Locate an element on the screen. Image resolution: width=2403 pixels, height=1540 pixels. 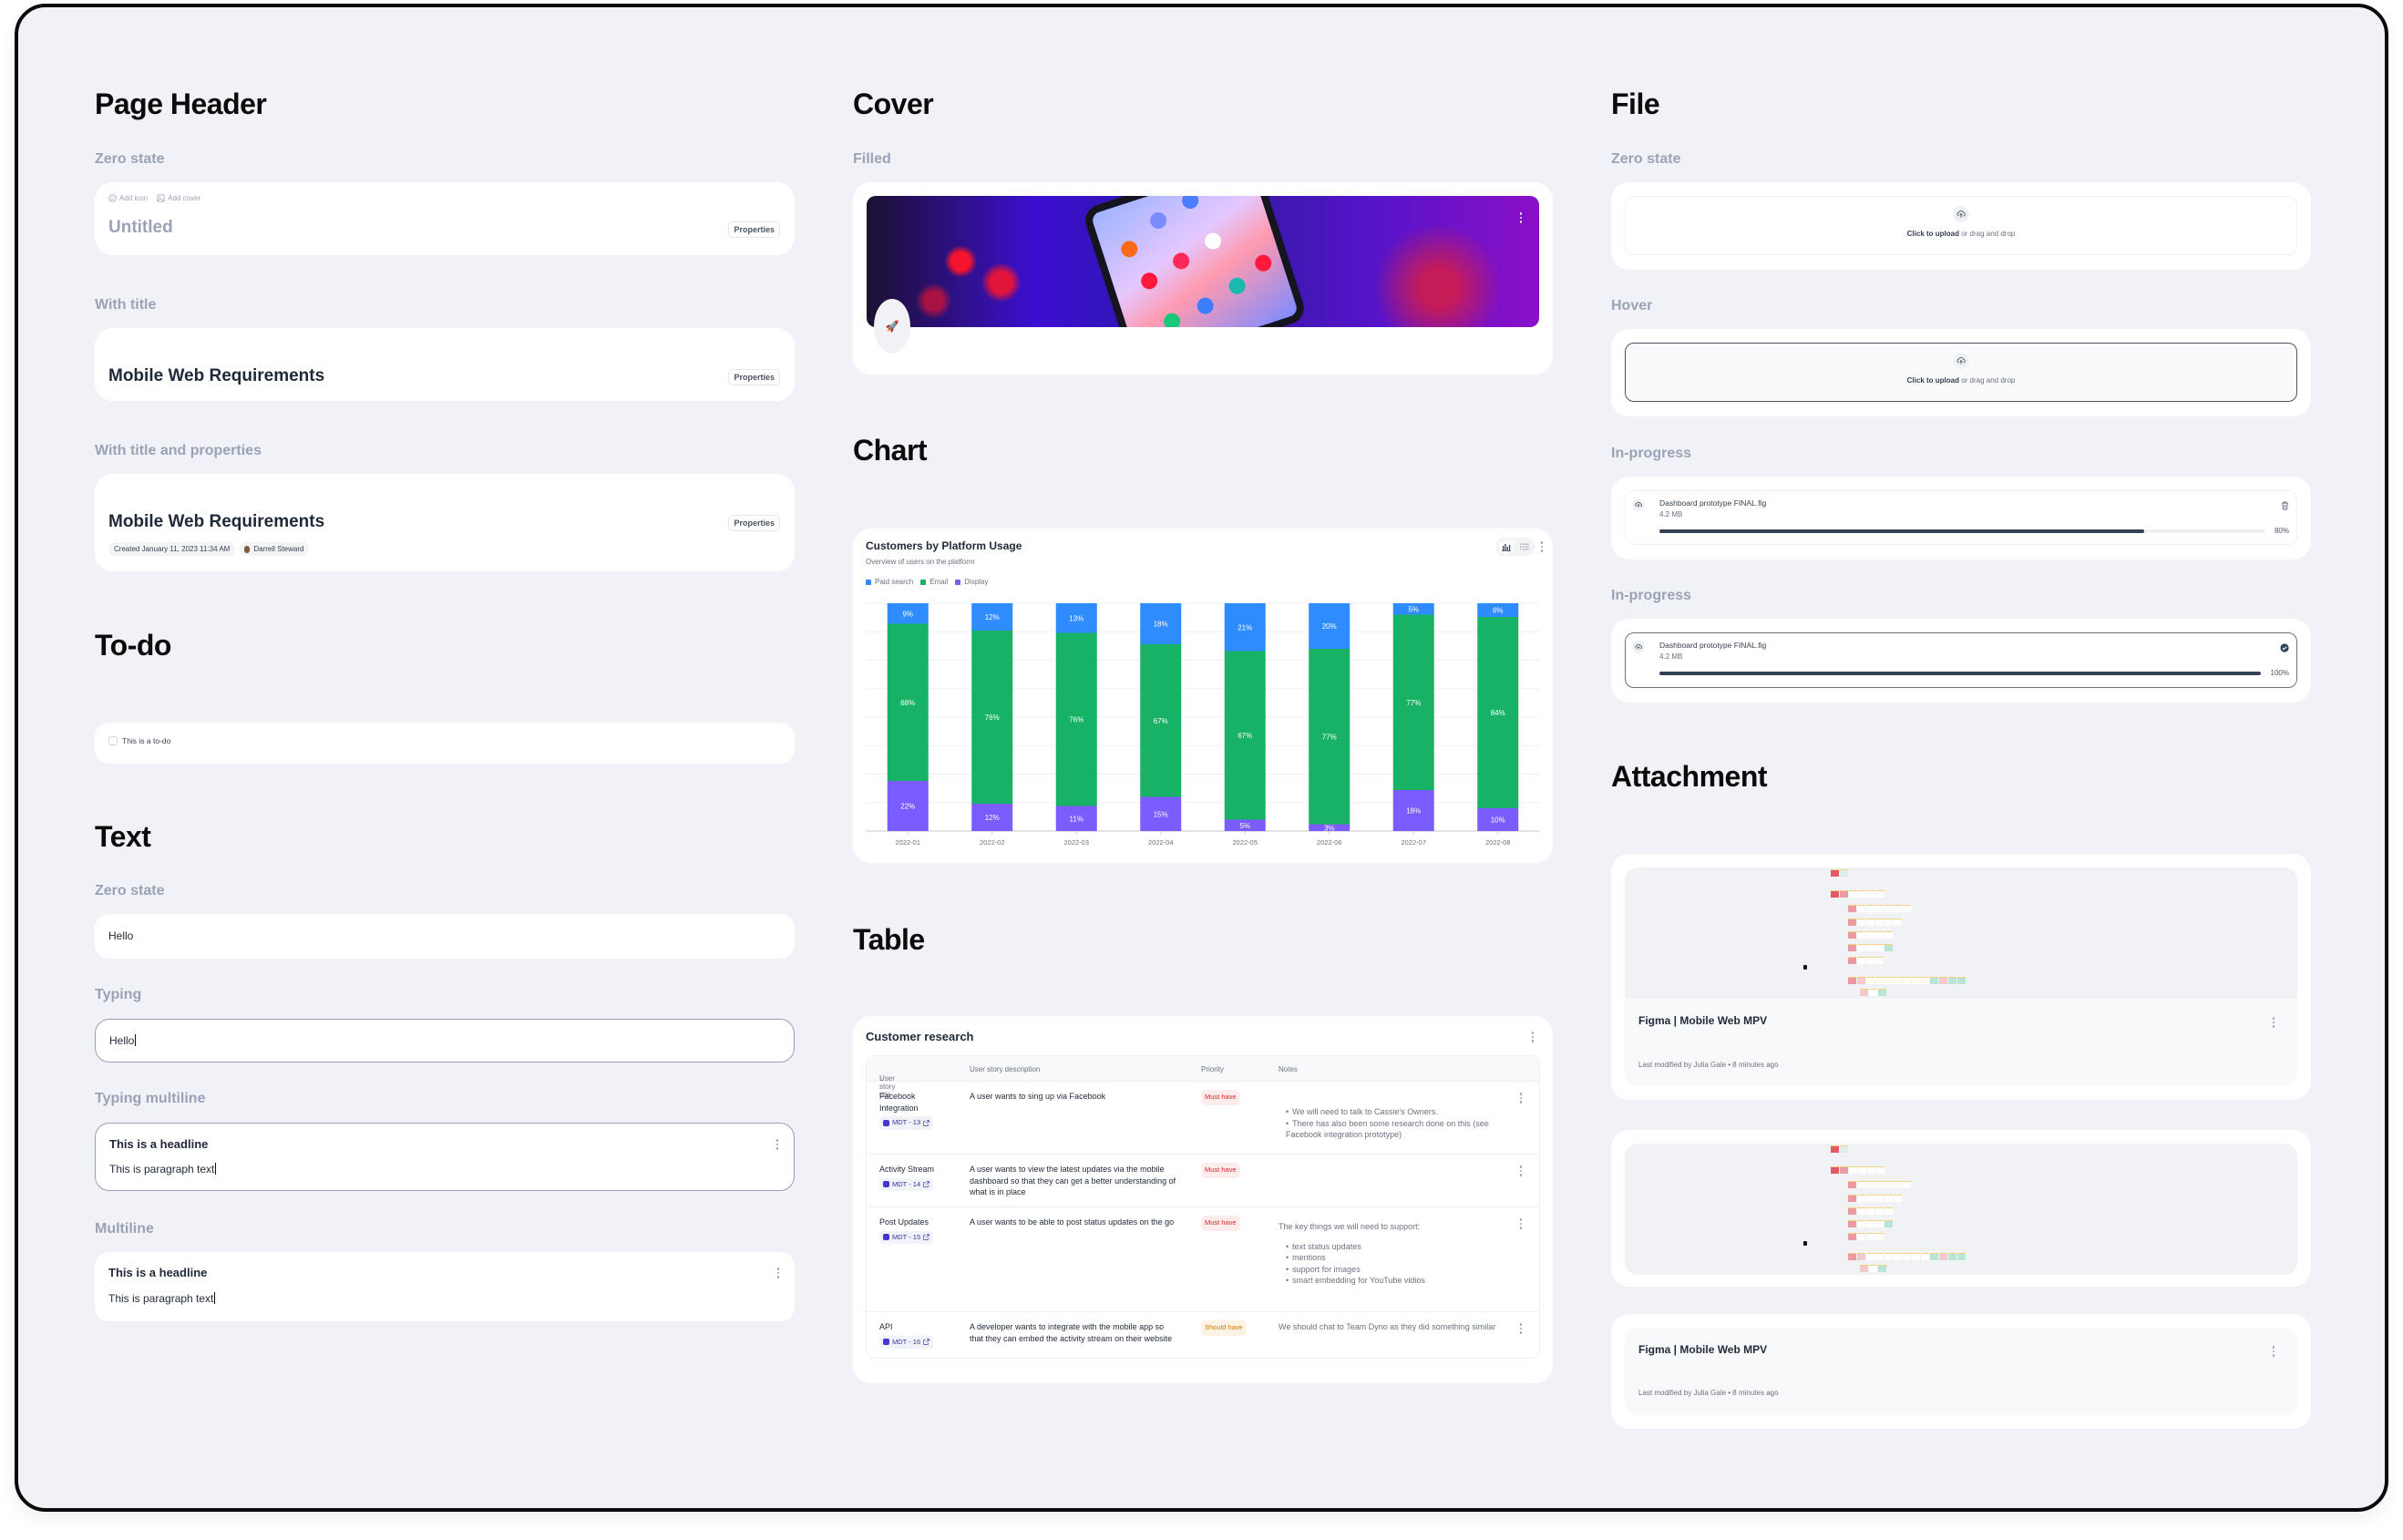
text-input-zero-state: Hello is located at coordinates (445, 936).